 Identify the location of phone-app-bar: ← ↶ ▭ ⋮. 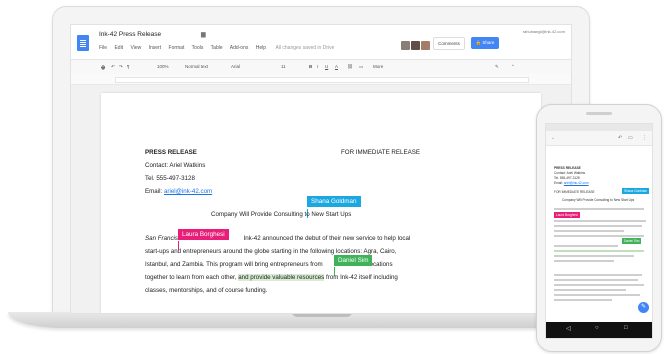
(599, 138).